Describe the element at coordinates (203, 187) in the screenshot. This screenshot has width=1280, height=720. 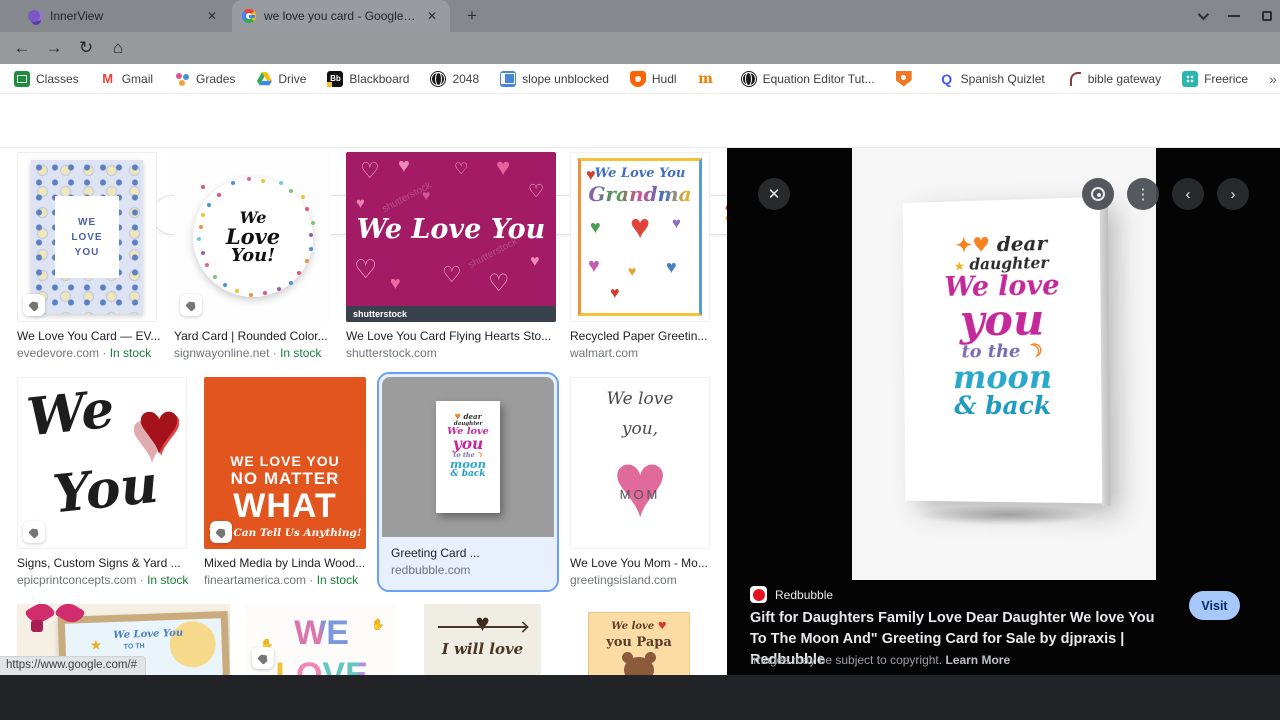
I see `confetti-art` at that location.